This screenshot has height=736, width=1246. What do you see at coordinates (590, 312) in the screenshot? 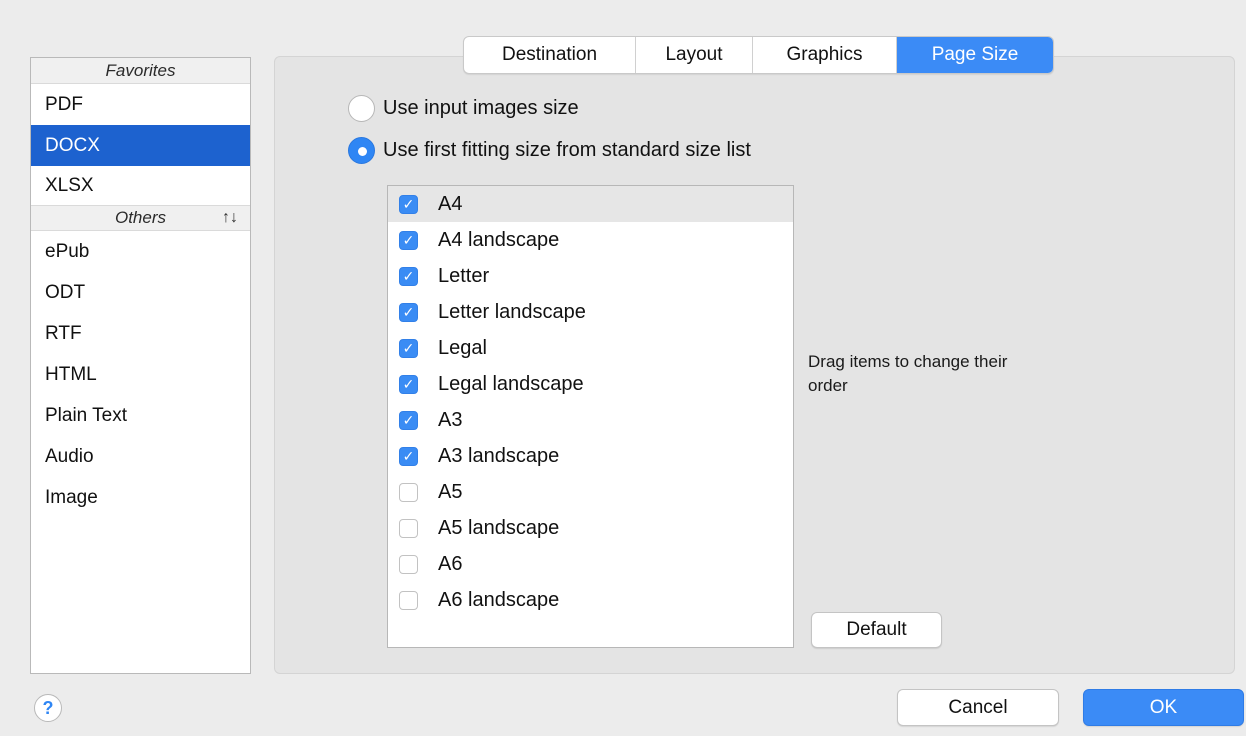
I see `size-row: ✓ Letter landscape` at bounding box center [590, 312].